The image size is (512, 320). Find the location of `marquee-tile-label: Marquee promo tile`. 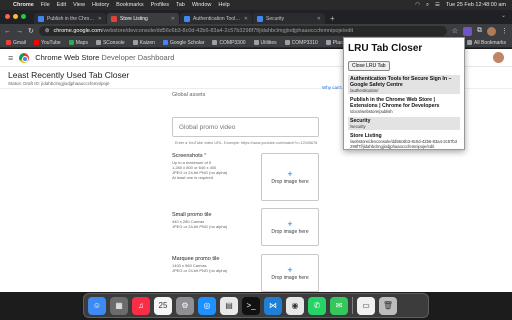

marquee-tile-label: Marquee promo tile is located at coordinates (196, 259).